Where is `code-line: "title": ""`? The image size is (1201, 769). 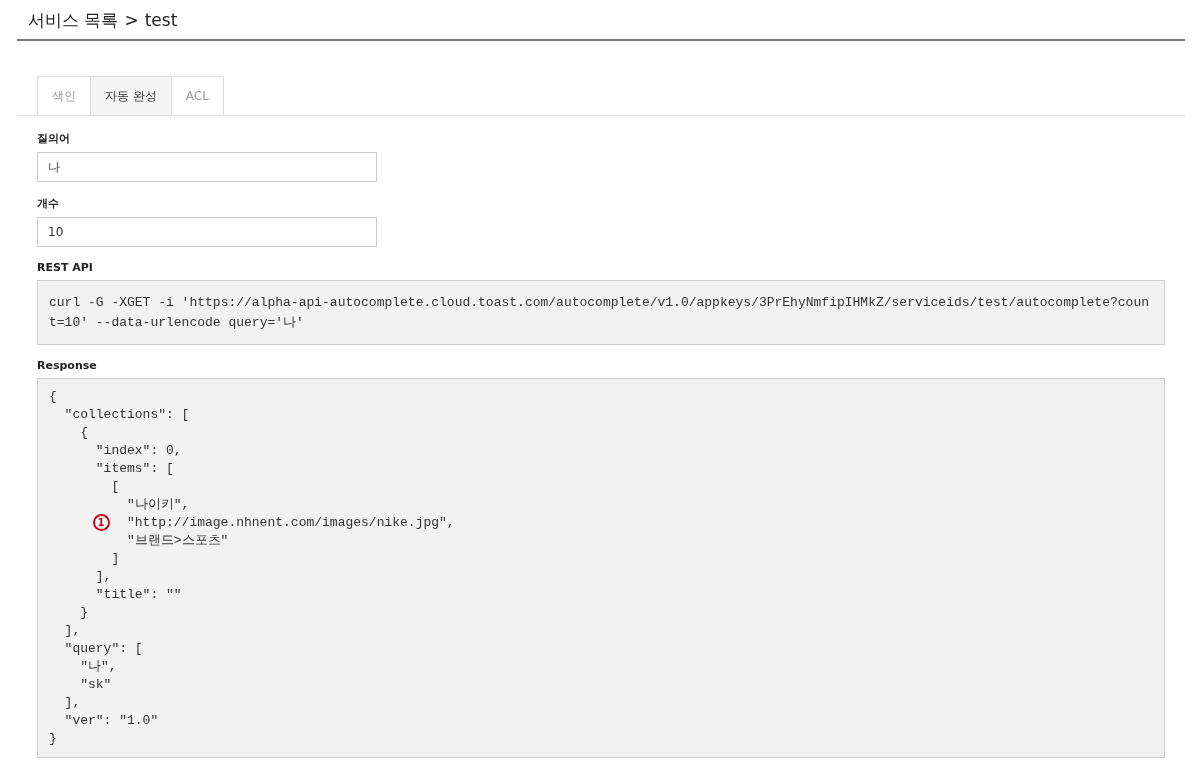
code-line: "title": "" is located at coordinates (138, 594).